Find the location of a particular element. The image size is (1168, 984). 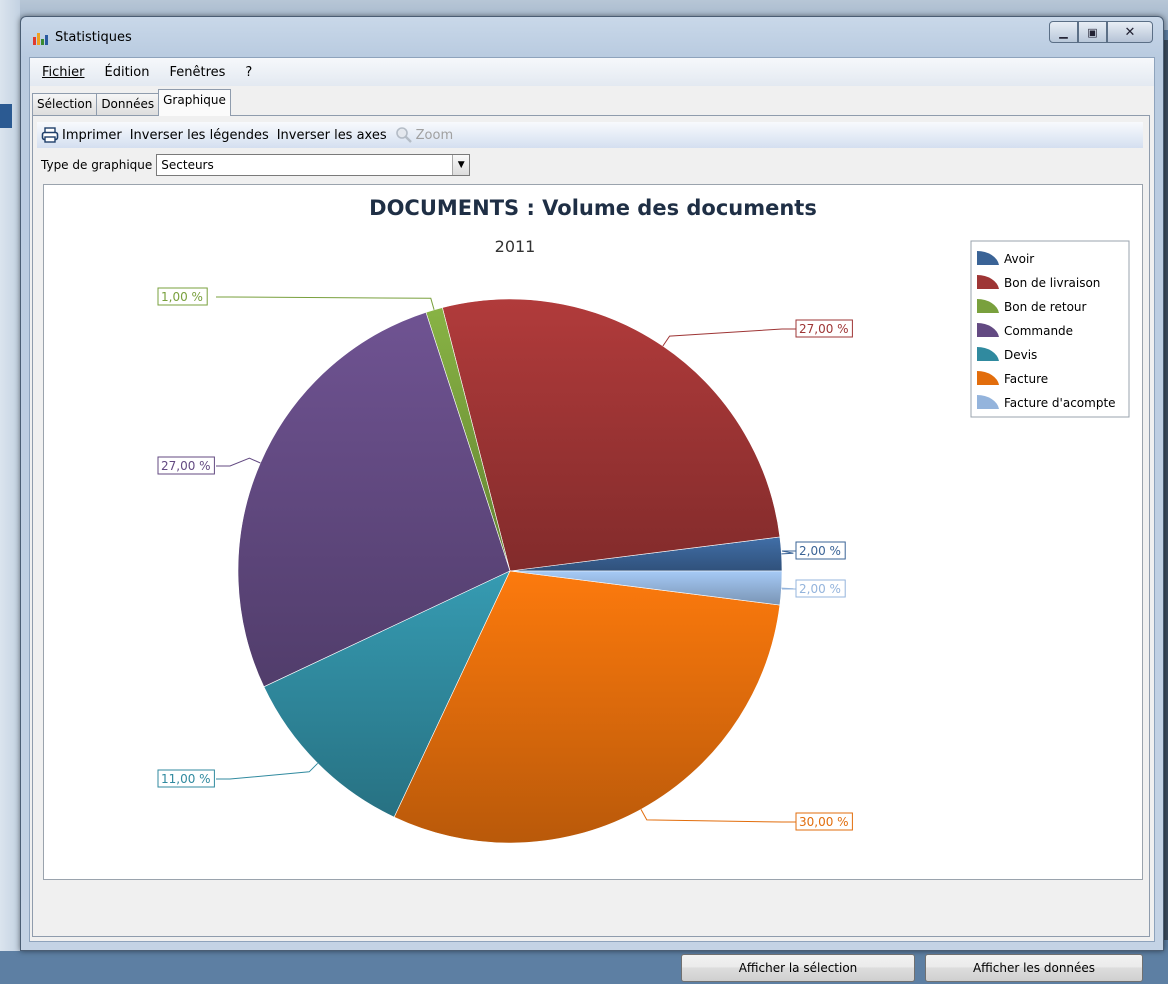

printer-icon is located at coordinates (50, 135).